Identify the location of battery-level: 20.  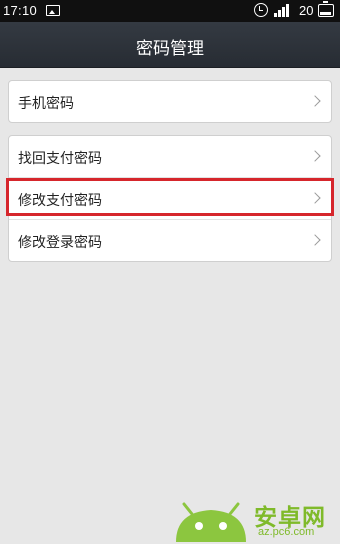
(306, 10).